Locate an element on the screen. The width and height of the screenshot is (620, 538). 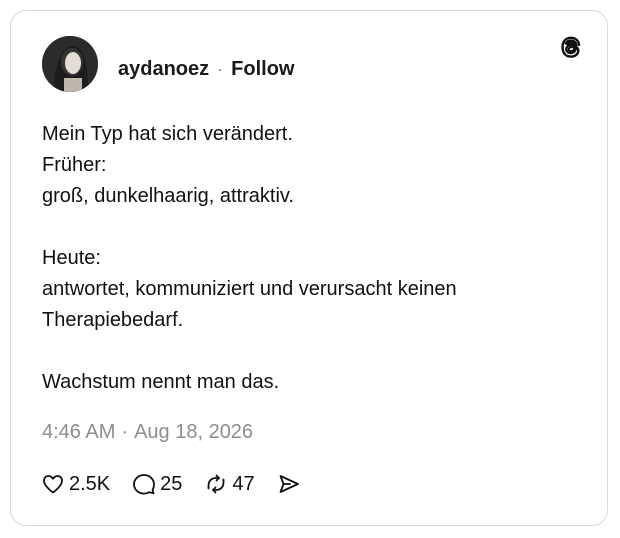
like-count: 2.5K is located at coordinates (90, 483).